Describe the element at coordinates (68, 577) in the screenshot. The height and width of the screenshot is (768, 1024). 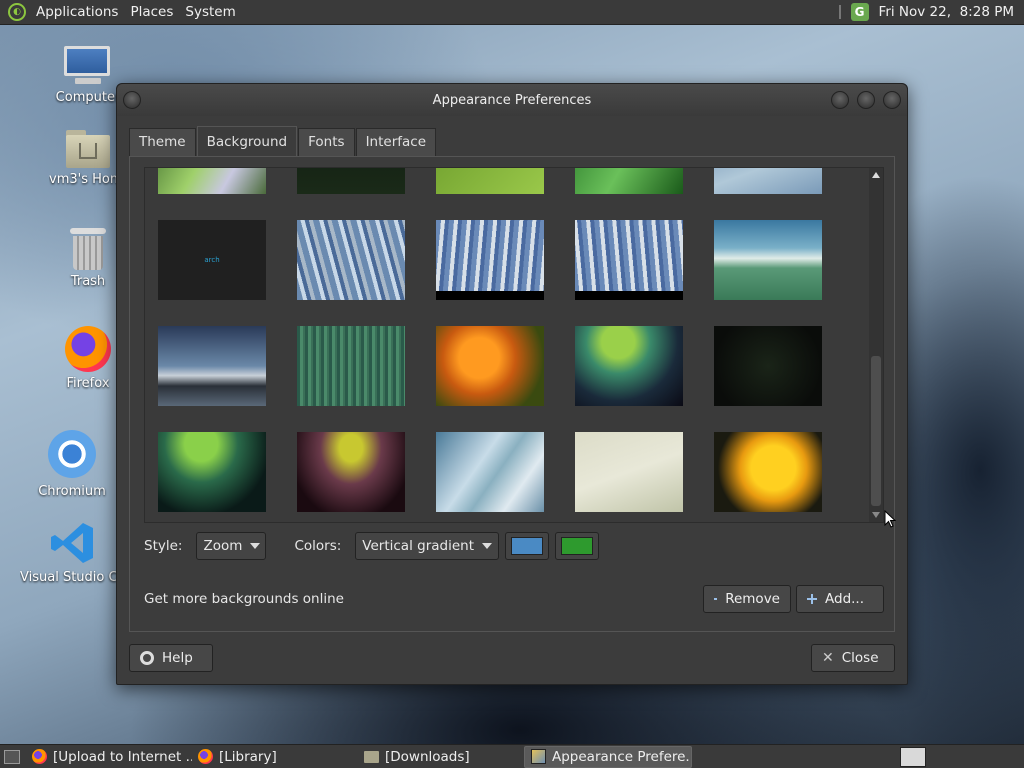
I see `desktop-icon-label: Visual Studio Code` at that location.